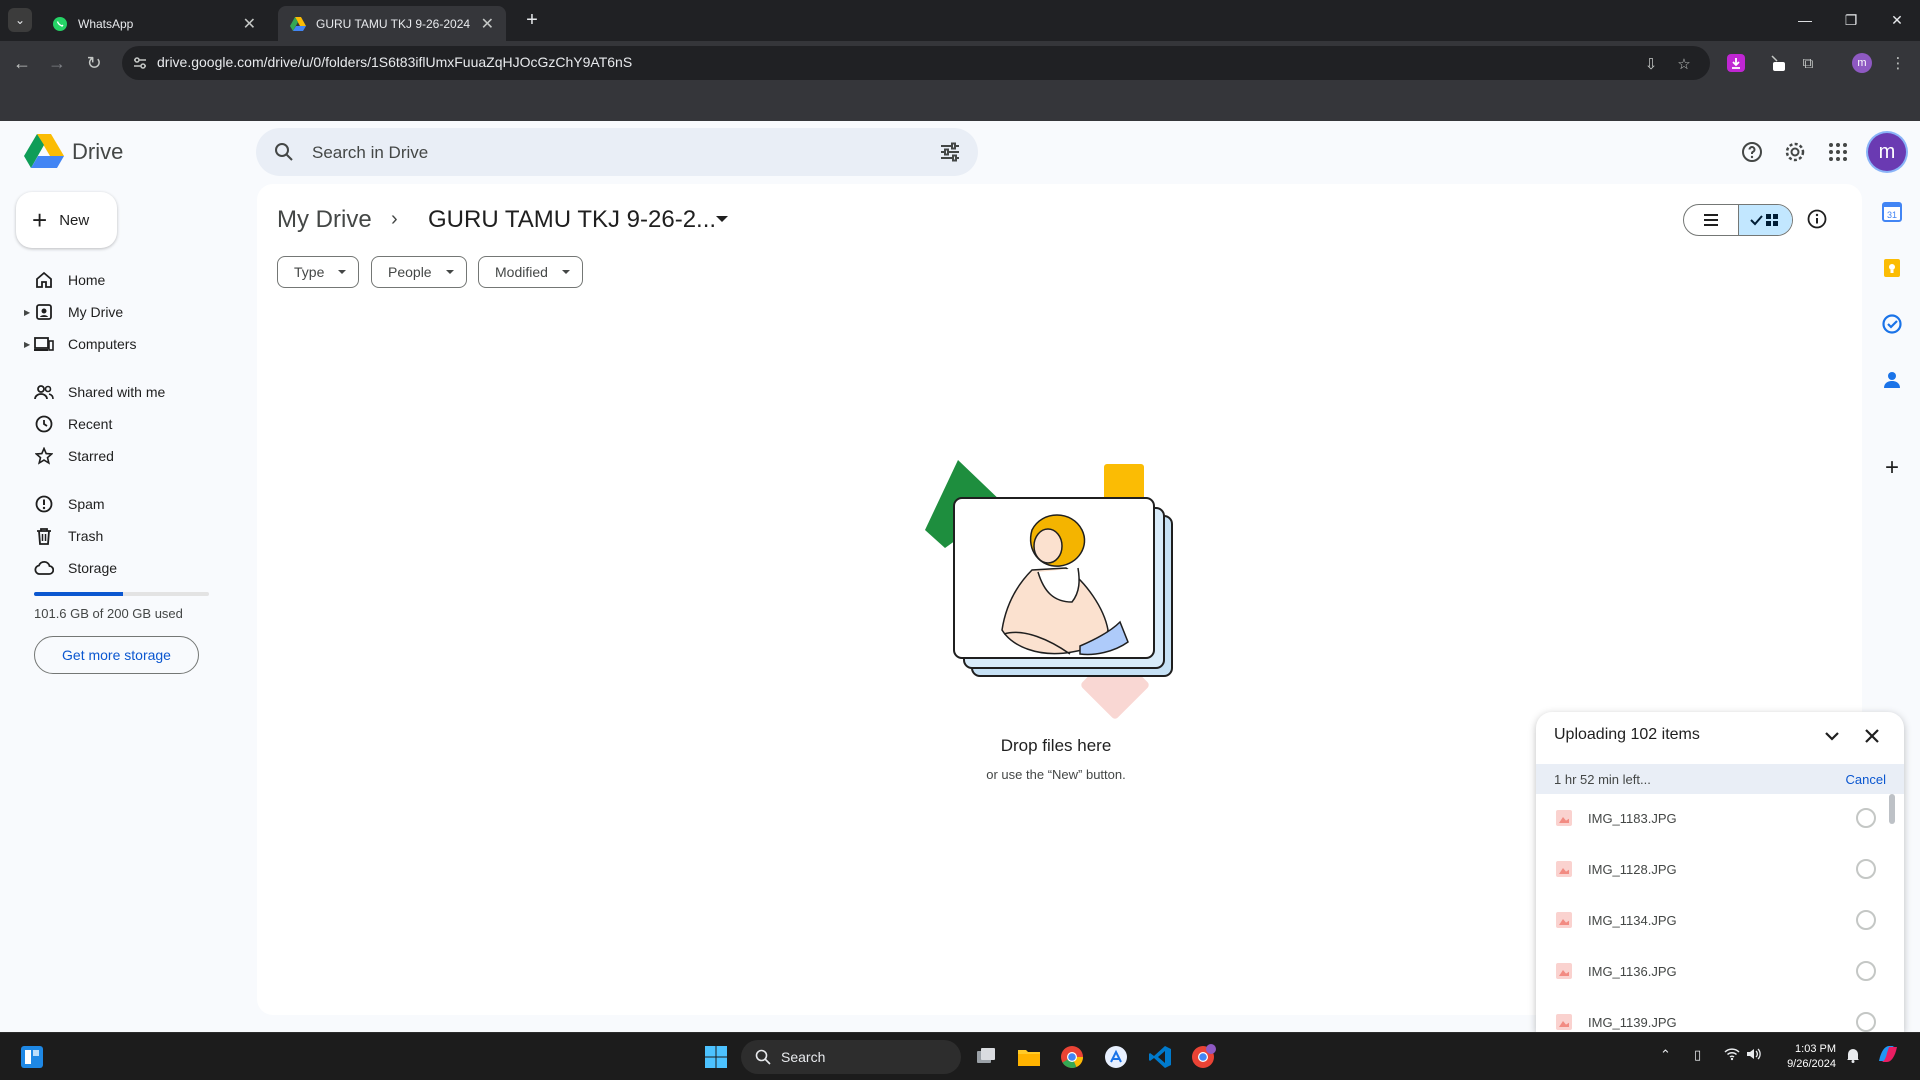 The width and height of the screenshot is (1920, 1080). What do you see at coordinates (1665, 1055) in the screenshot?
I see `show-hidden-icons-icon: ⌃` at bounding box center [1665, 1055].